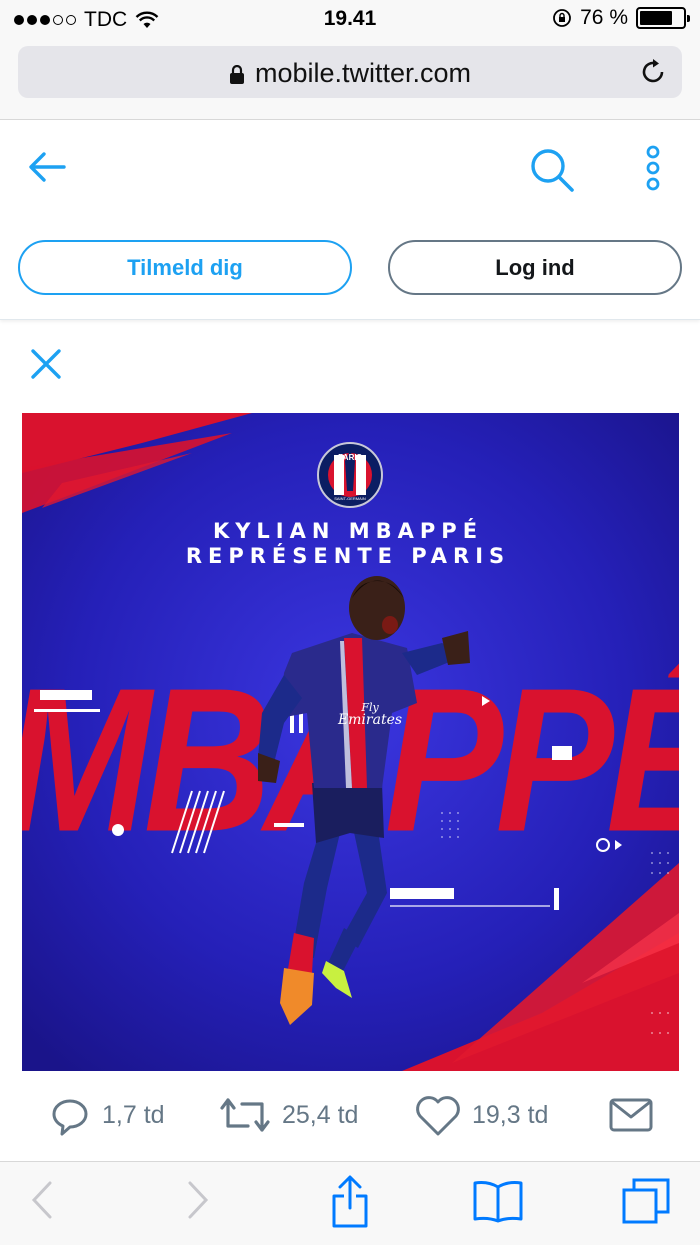 Image resolution: width=700 pixels, height=1245 pixels. I want to click on orientation-lock-icon, so click(562, 18).